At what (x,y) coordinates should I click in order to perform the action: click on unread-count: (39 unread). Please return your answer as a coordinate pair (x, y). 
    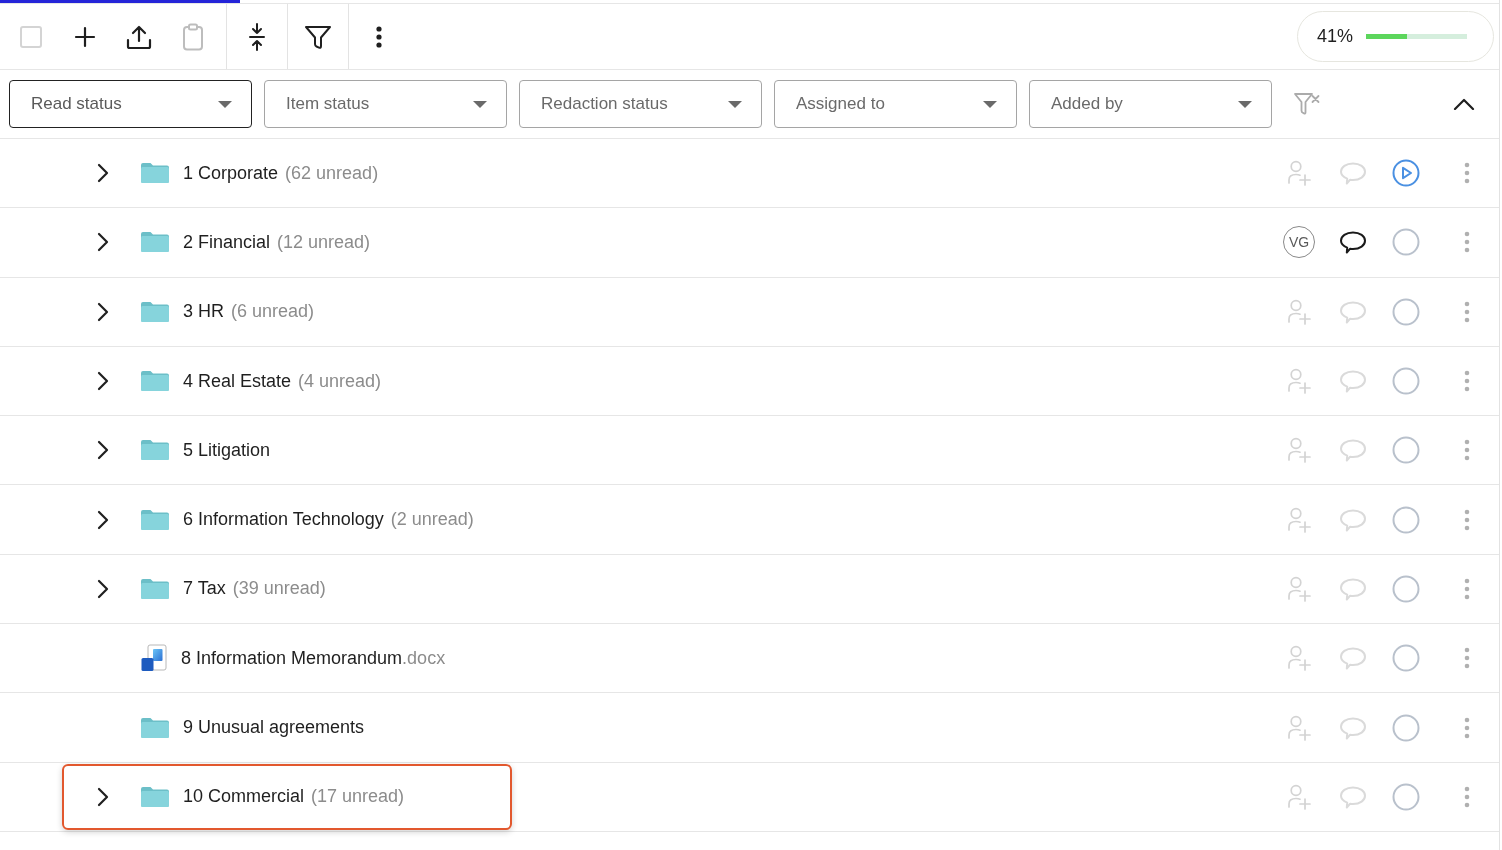
    Looking at the image, I should click on (279, 589).